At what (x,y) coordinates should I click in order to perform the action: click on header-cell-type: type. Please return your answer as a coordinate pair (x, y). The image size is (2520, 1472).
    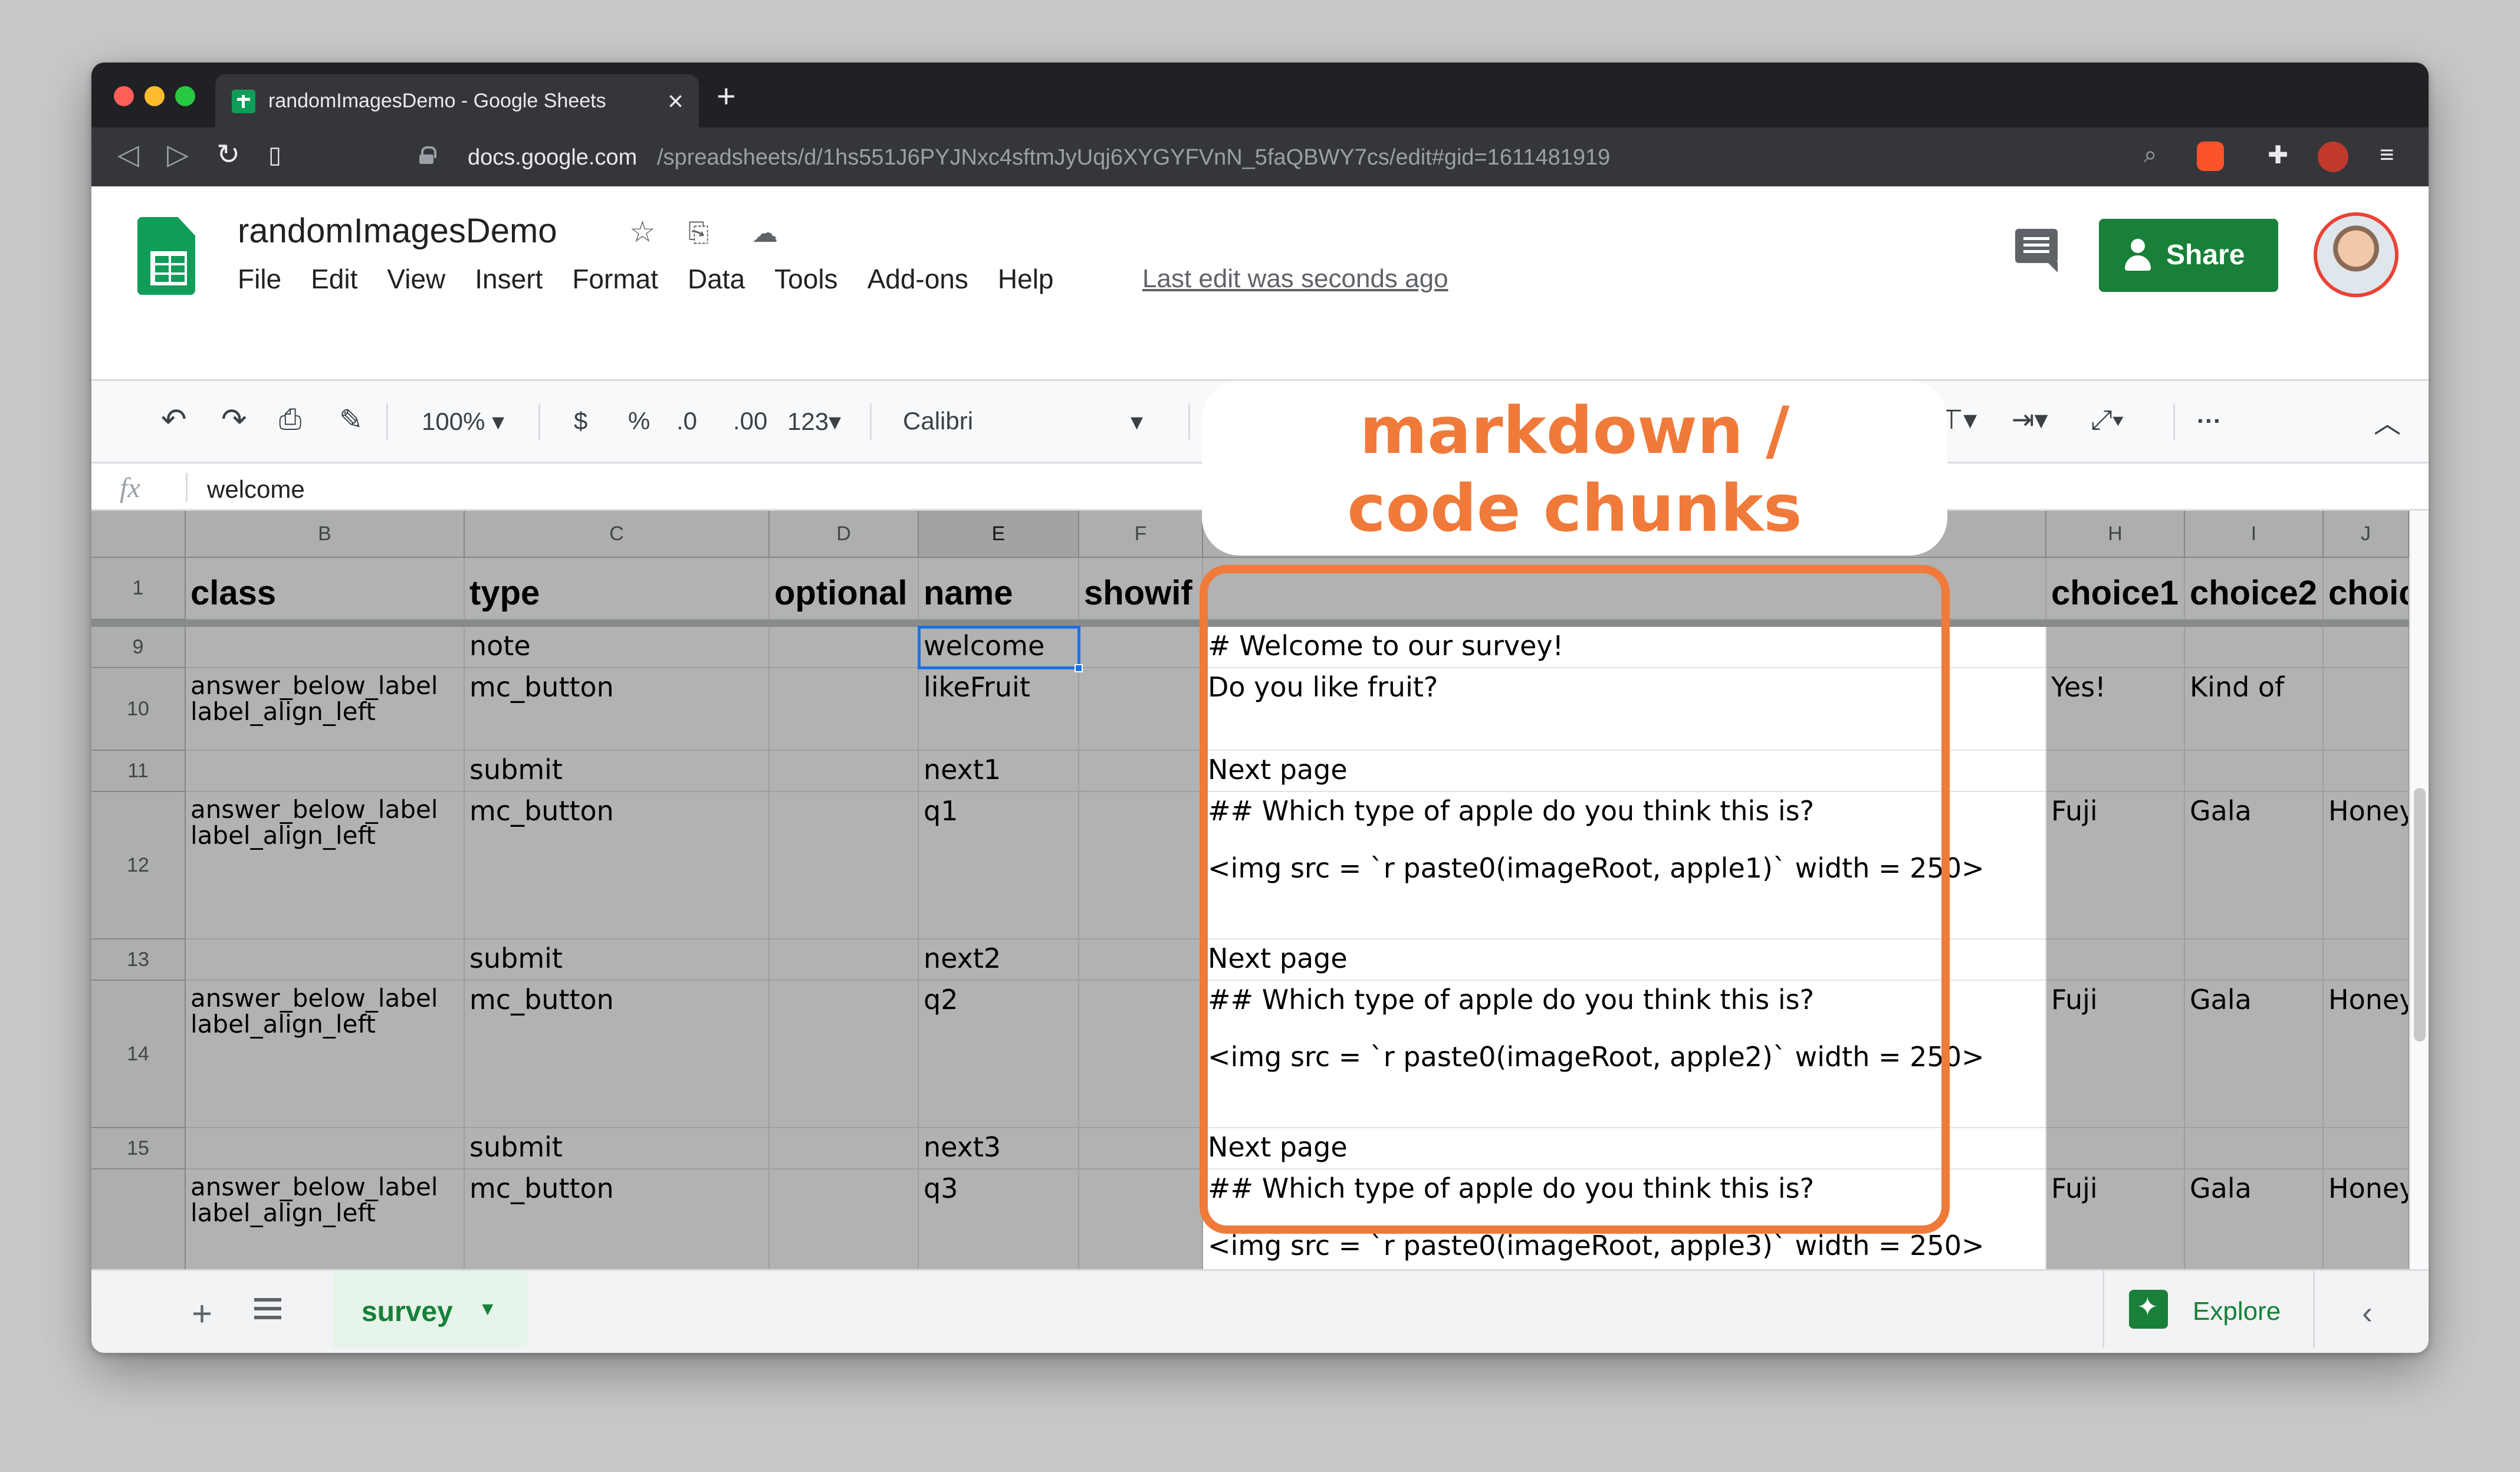
    Looking at the image, I should click on (617, 589).